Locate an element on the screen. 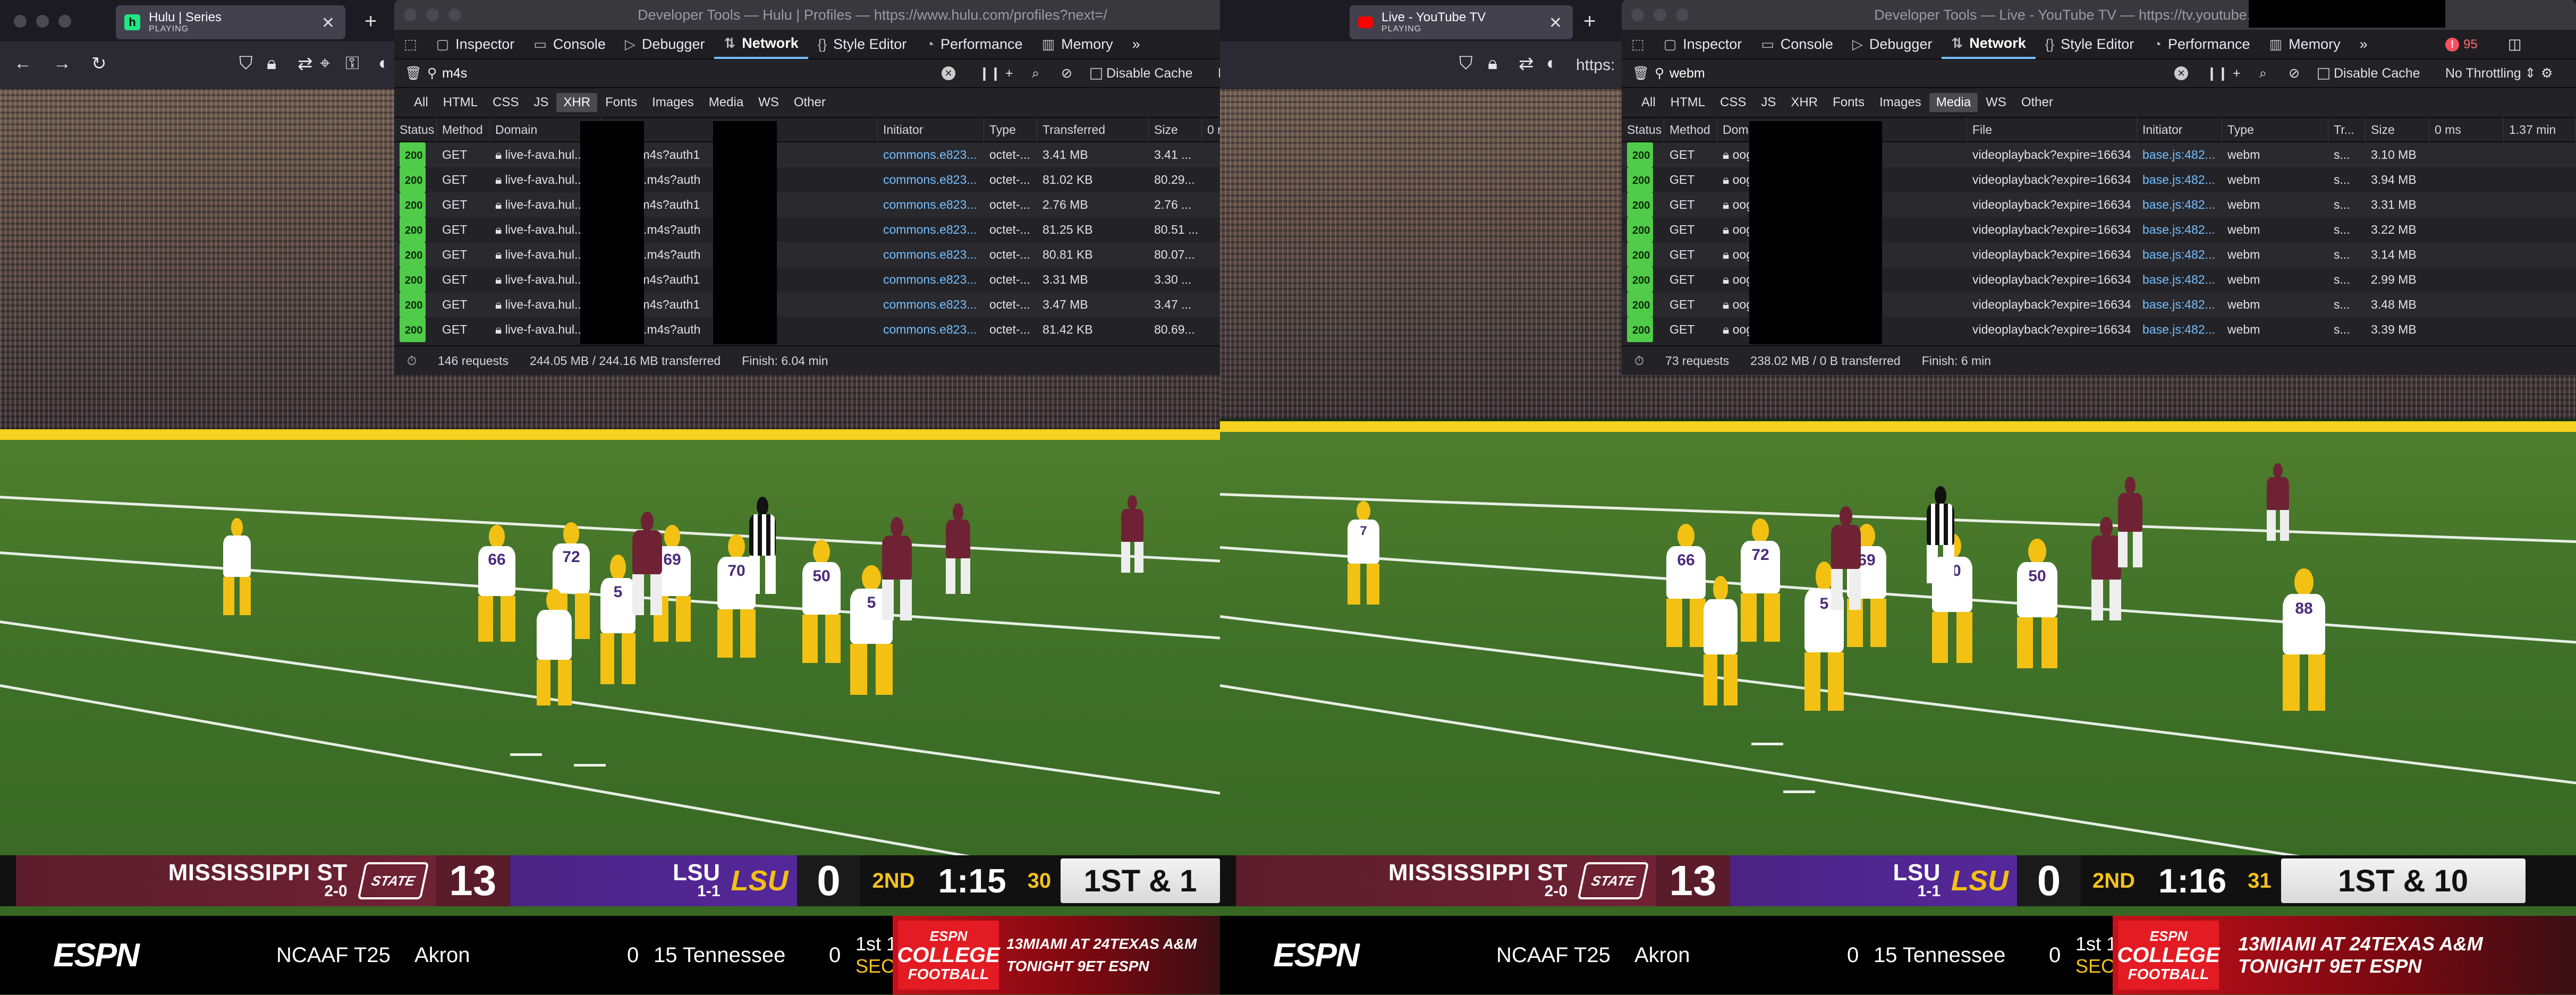 This screenshot has height=995, width=2576. back-icon: ← is located at coordinates (23, 64).